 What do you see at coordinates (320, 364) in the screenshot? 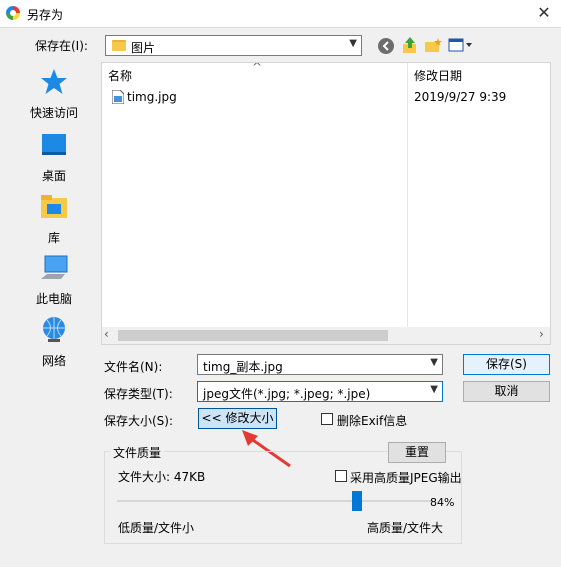
I see `filename-input: timg_副本.jpg ▼` at bounding box center [320, 364].